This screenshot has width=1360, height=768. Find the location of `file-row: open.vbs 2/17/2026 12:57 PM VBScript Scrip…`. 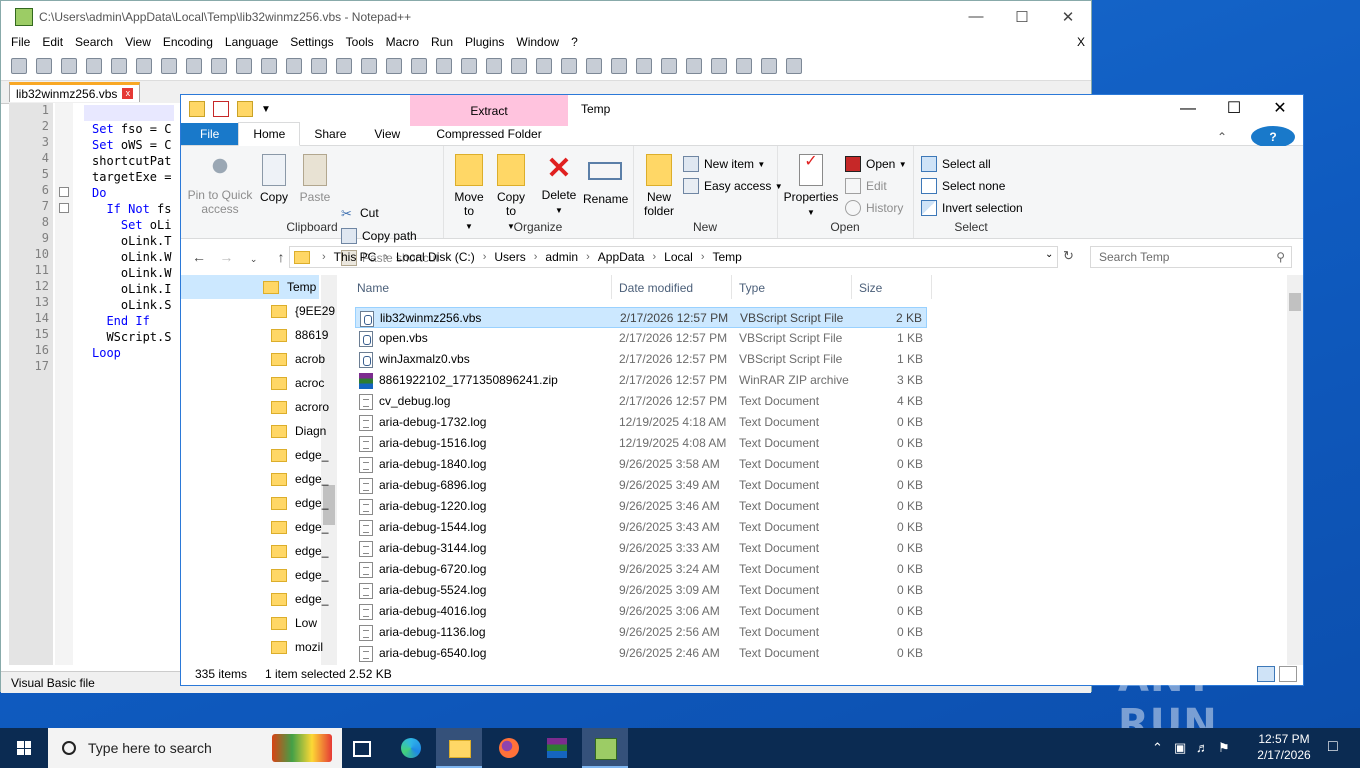

file-row: open.vbs 2/17/2026 12:57 PM VBScript Scrip… is located at coordinates (641, 338).